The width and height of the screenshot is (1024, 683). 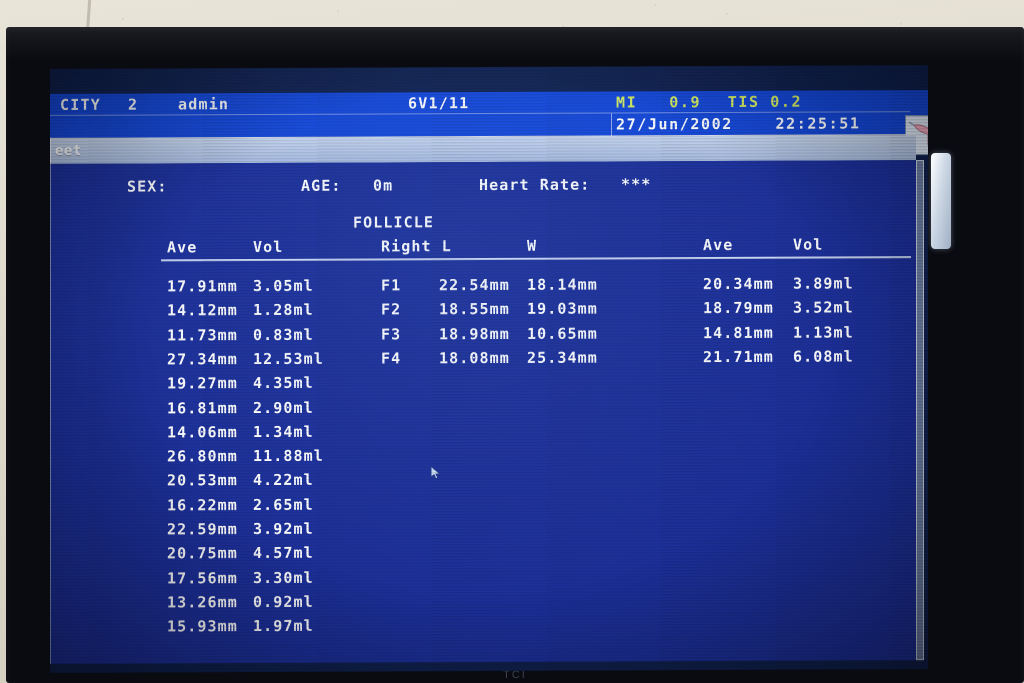 What do you see at coordinates (823, 307) in the screenshot?
I see `right-volume-value: 3.52ml` at bounding box center [823, 307].